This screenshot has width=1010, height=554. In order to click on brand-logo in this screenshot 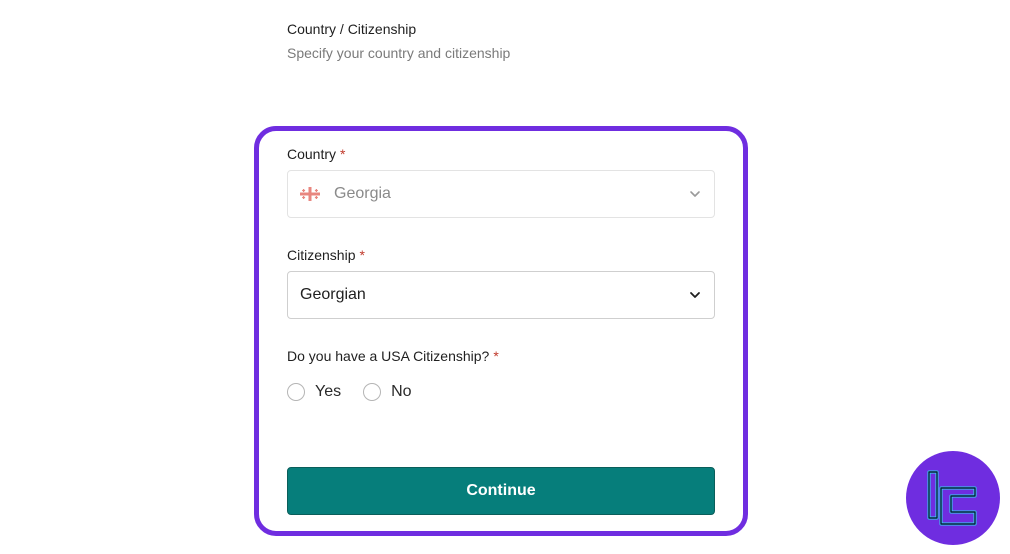, I will do `click(953, 498)`.